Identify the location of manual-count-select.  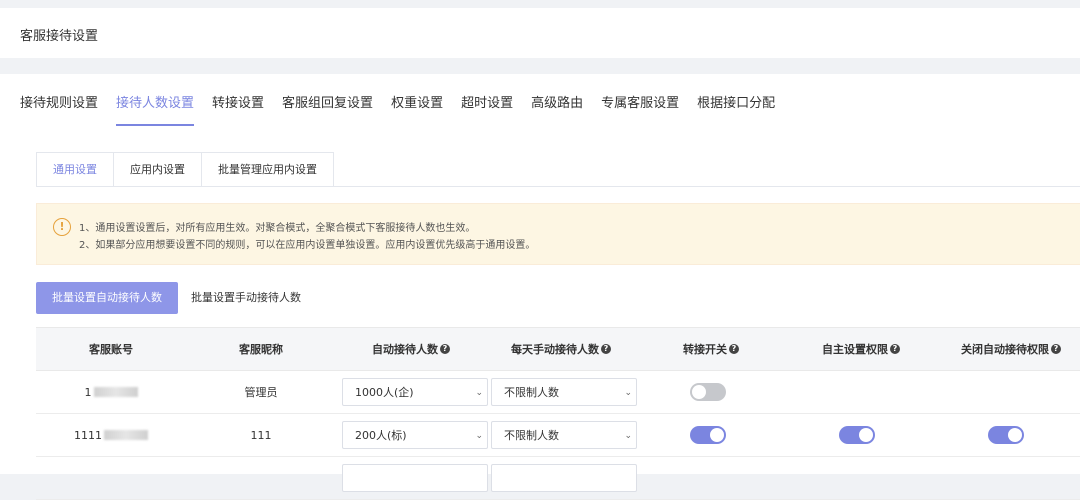
(564, 478).